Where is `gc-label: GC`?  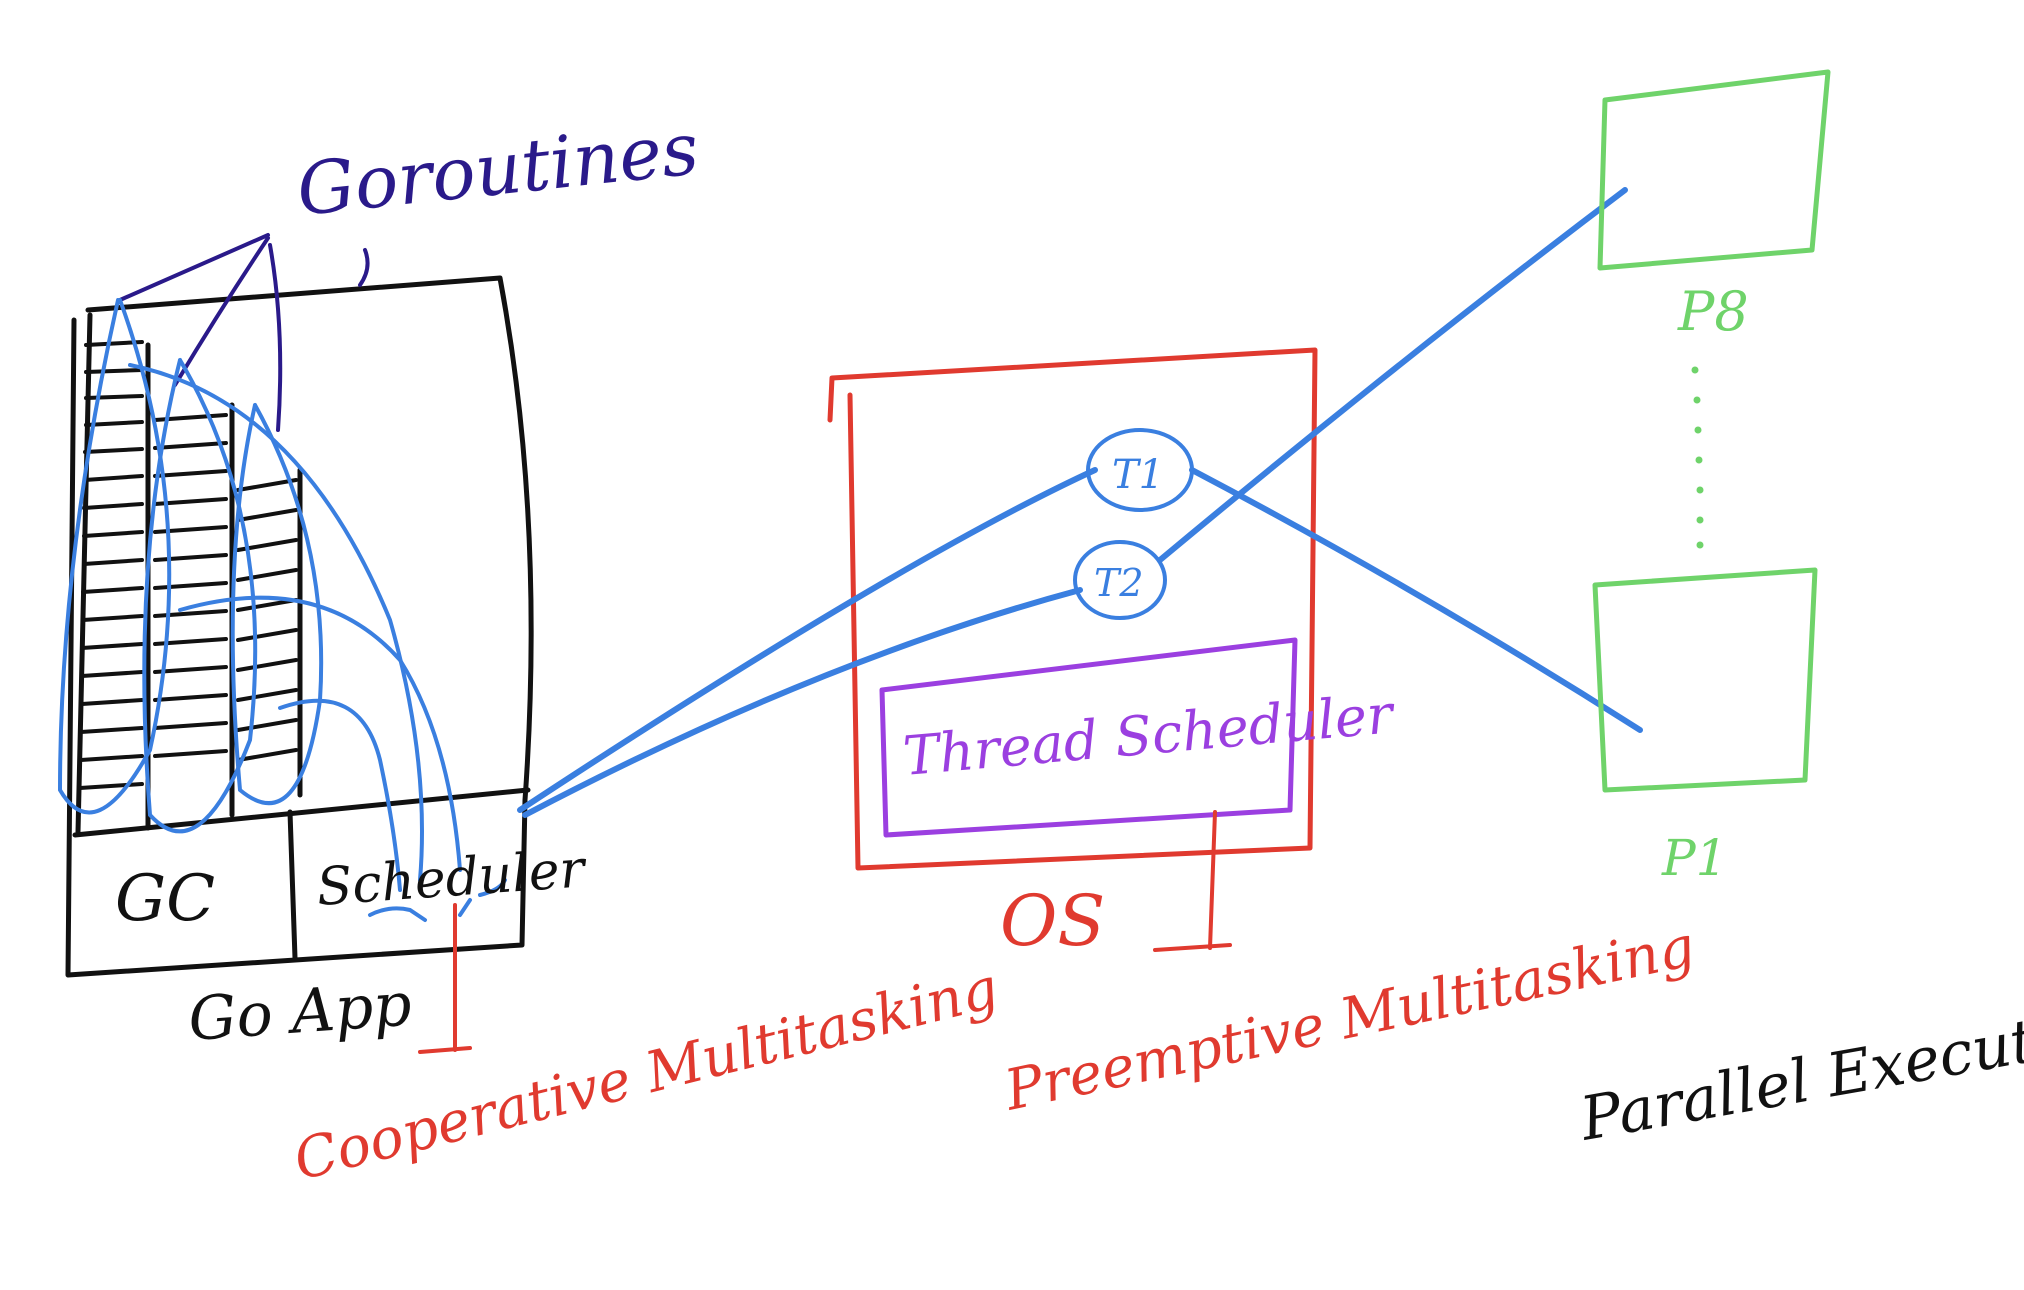
gc-label: GC is located at coordinates (165, 899).